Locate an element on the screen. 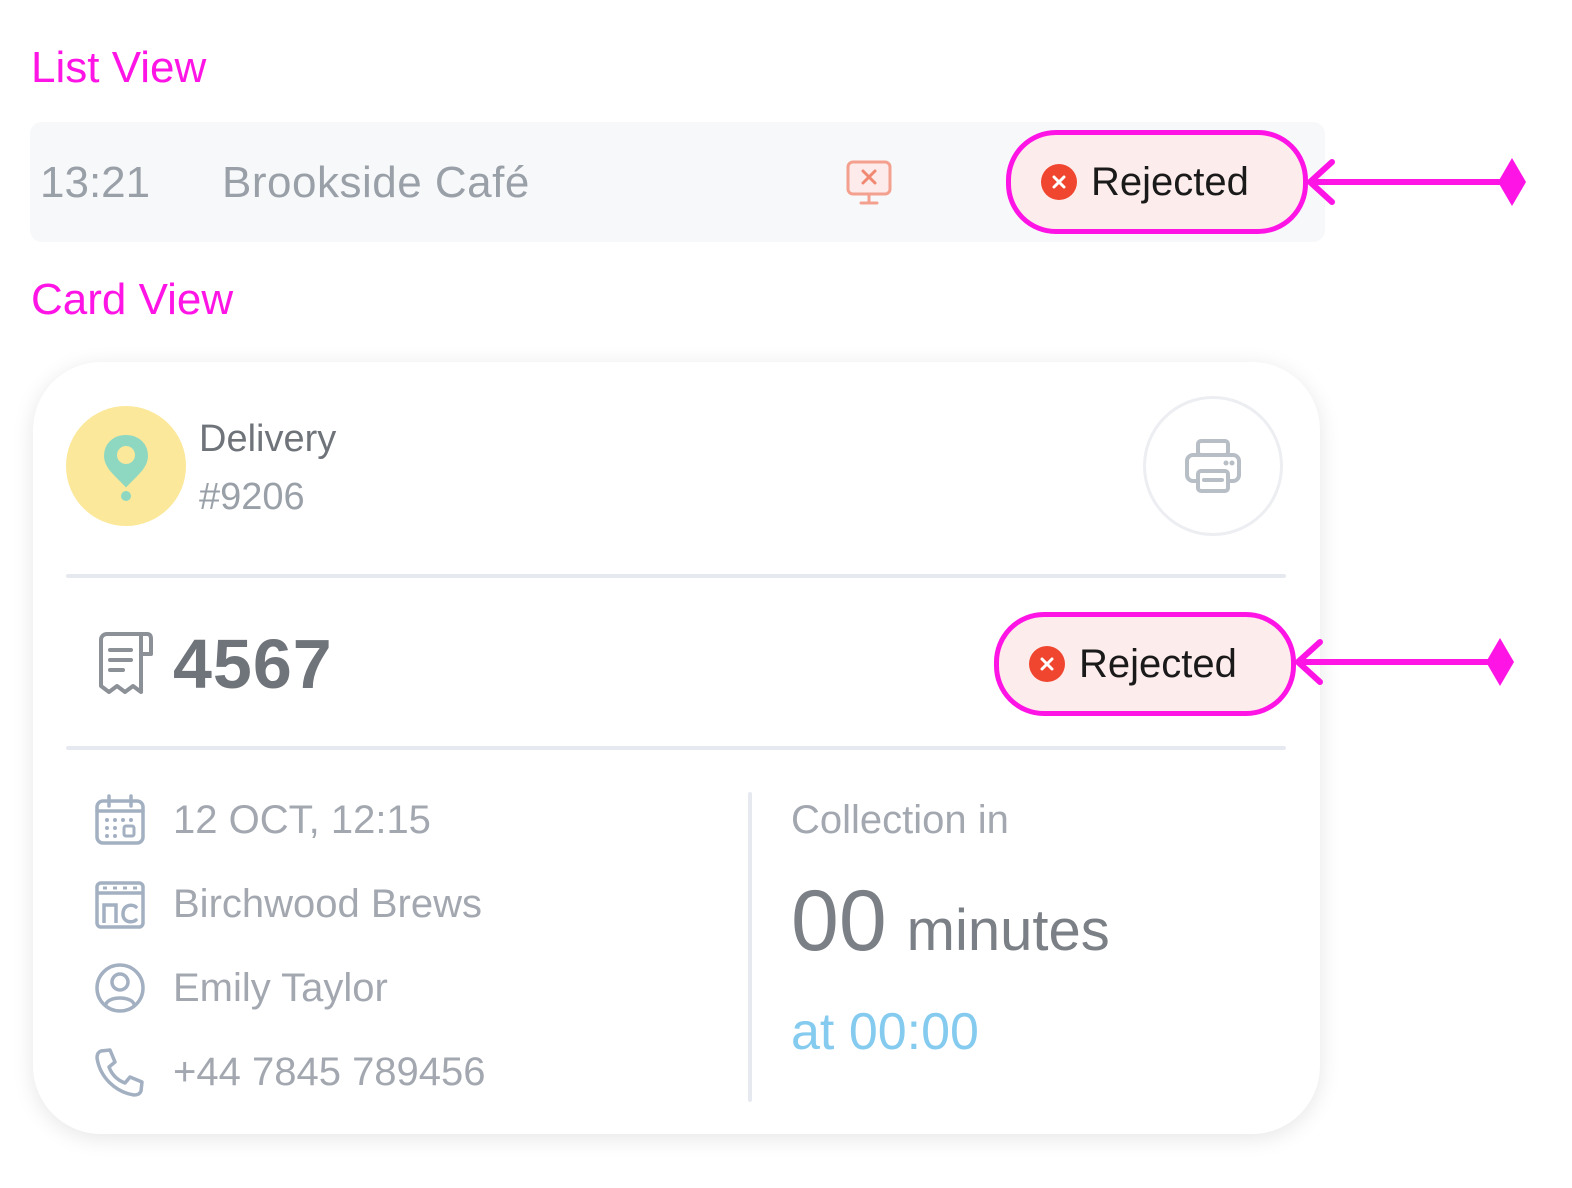 This screenshot has width=1572, height=1188. order-type: Delivery is located at coordinates (268, 439).